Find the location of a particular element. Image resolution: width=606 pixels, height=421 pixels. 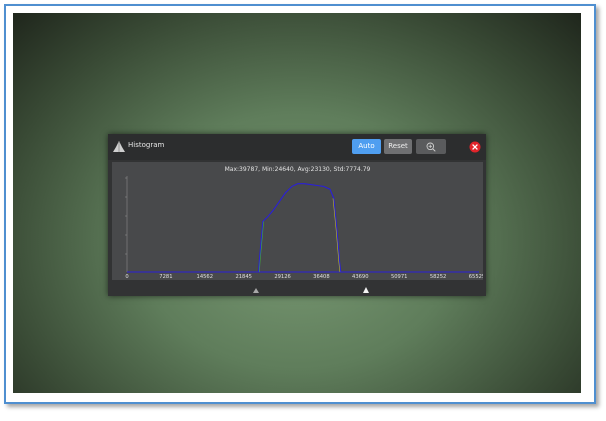

title-bar: Histogram Auto Reset is located at coordinates (297, 147).